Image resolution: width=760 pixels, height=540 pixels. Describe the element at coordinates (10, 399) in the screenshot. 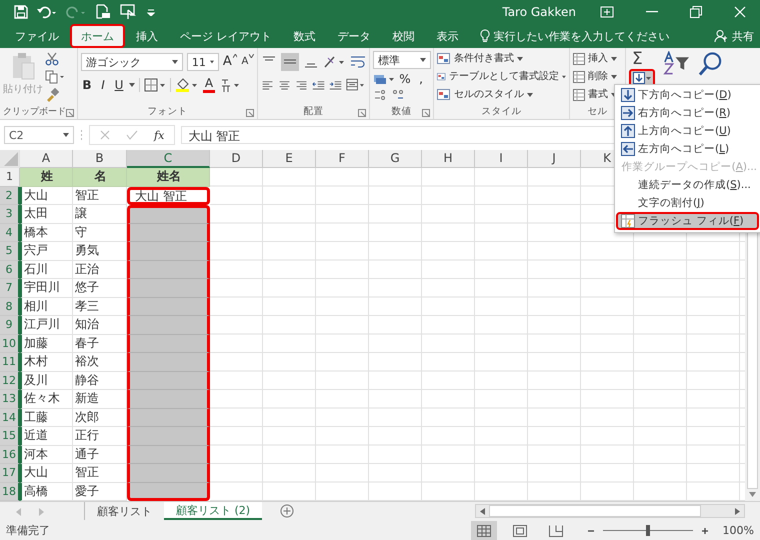

I see `row-header: 13` at that location.